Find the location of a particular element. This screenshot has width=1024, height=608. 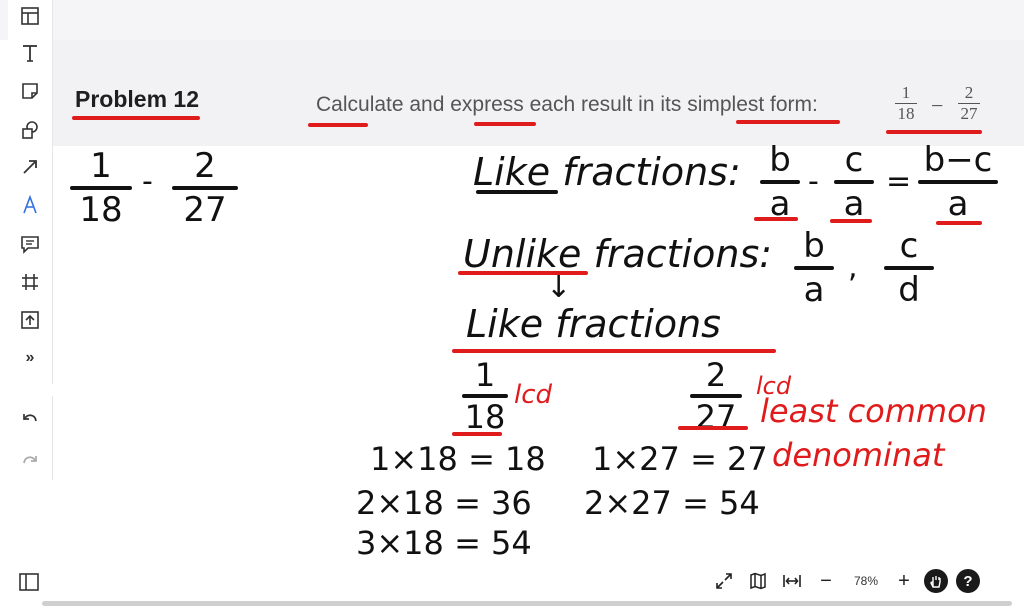

red-mark-a3 is located at coordinates (959, 223).